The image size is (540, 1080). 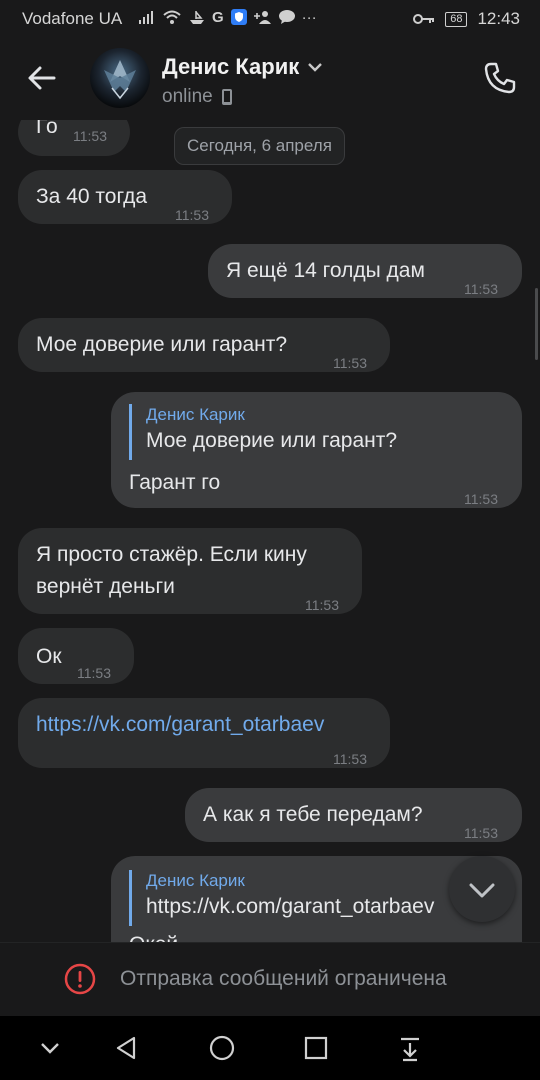 What do you see at coordinates (49, 656) in the screenshot?
I see `message-text: Ок` at bounding box center [49, 656].